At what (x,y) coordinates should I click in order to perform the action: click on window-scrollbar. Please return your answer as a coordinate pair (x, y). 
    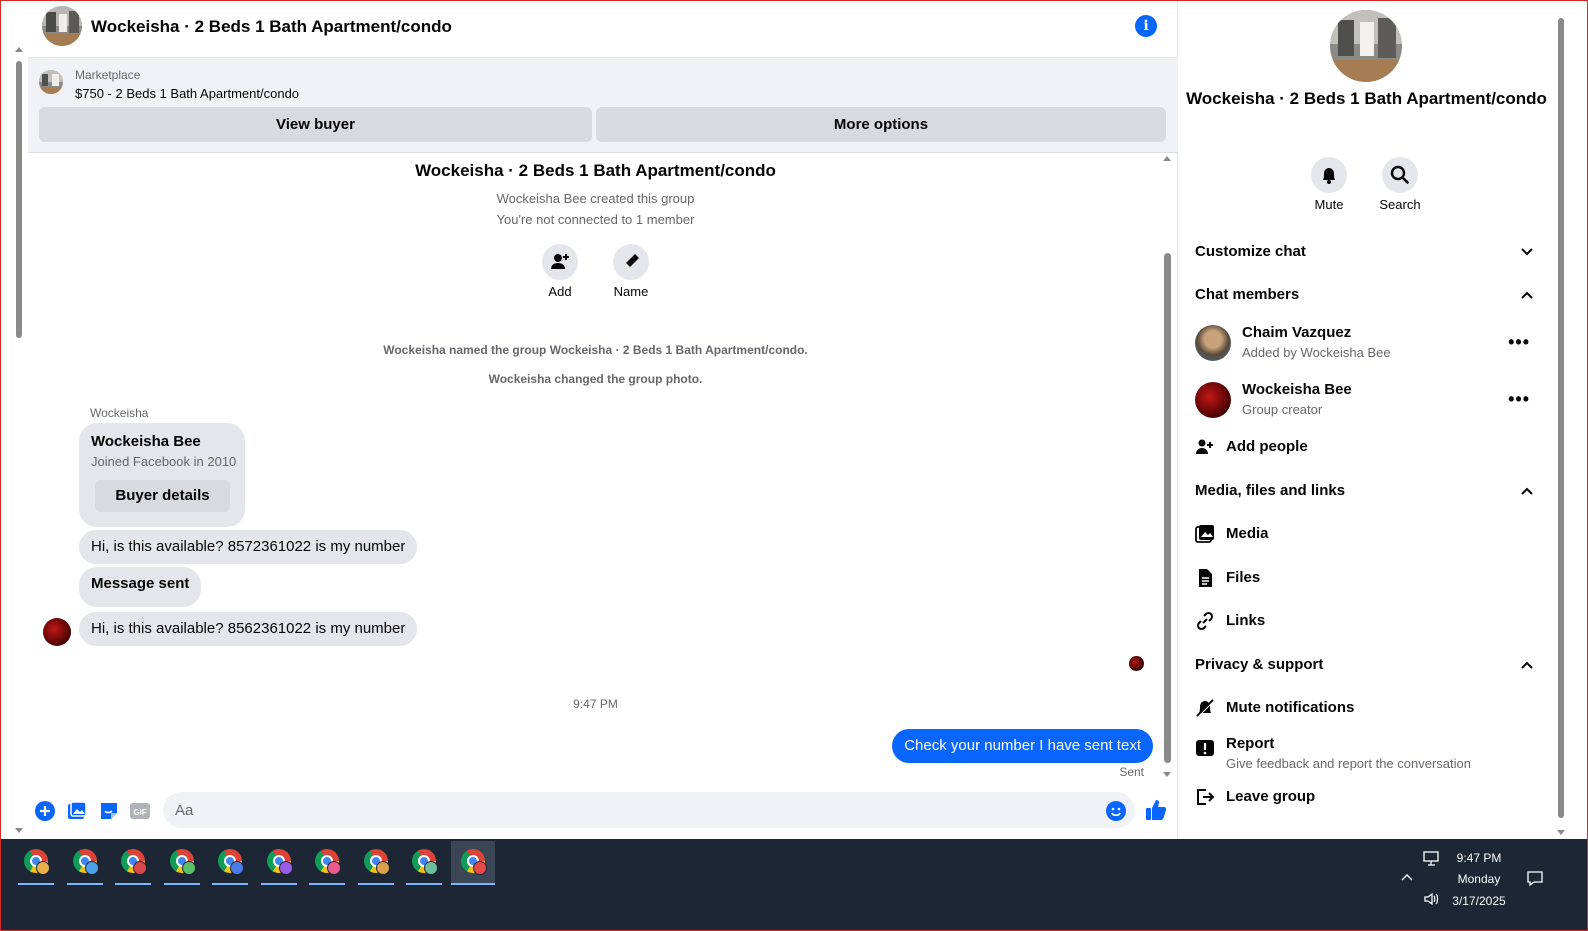
    Looking at the image, I should click on (19, 441).